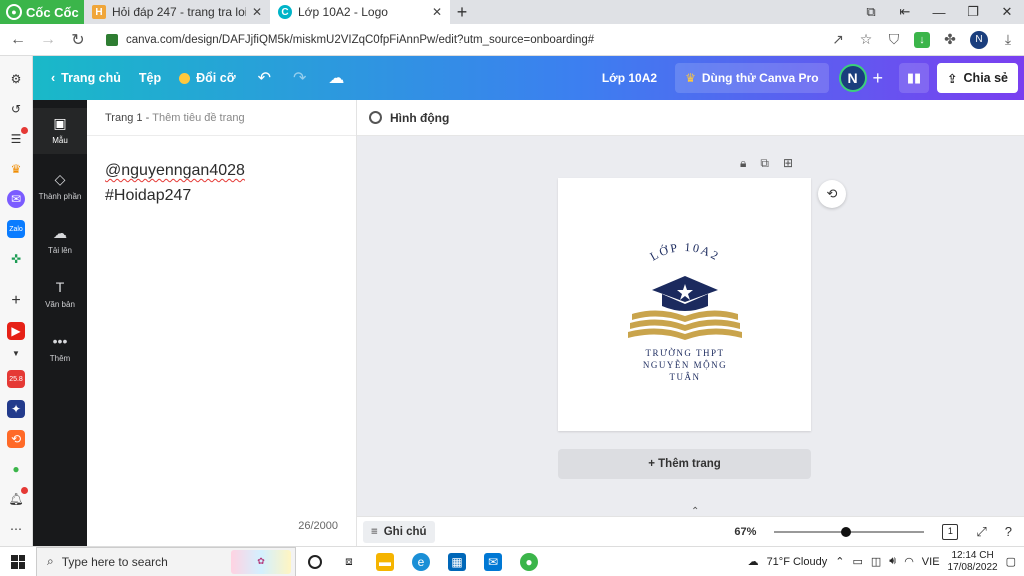 The image size is (1024, 576). I want to click on minimize-icon: —, so click(939, 12).